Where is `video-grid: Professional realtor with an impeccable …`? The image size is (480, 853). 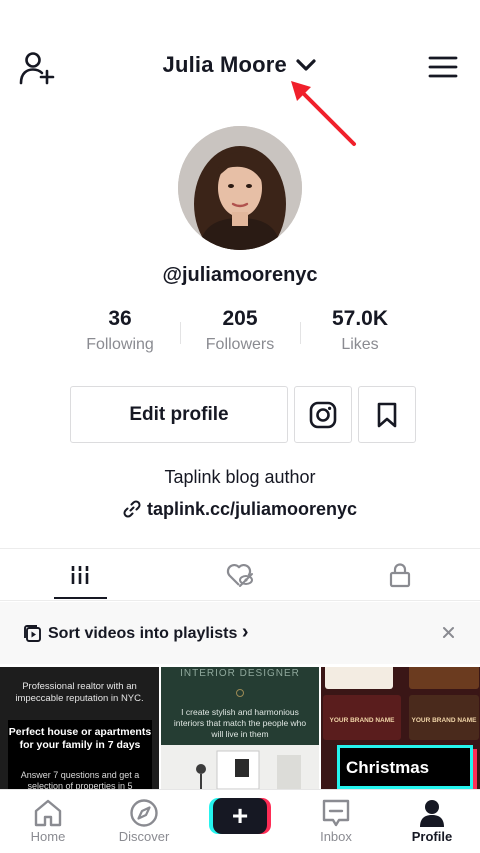
video-grid: Professional realtor with an impeccable … is located at coordinates (240, 728).